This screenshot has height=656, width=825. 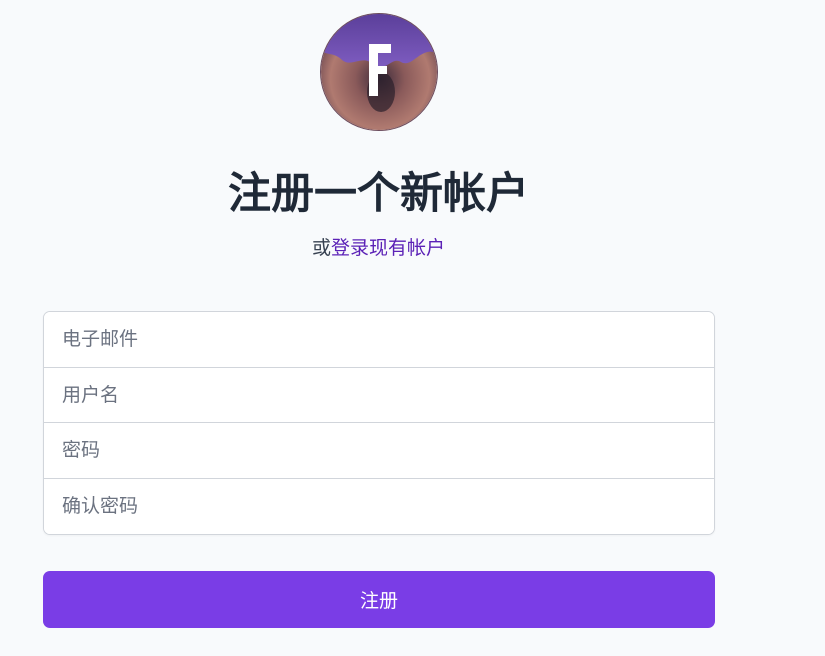 What do you see at coordinates (379, 599) in the screenshot?
I see `register-button: 注册` at bounding box center [379, 599].